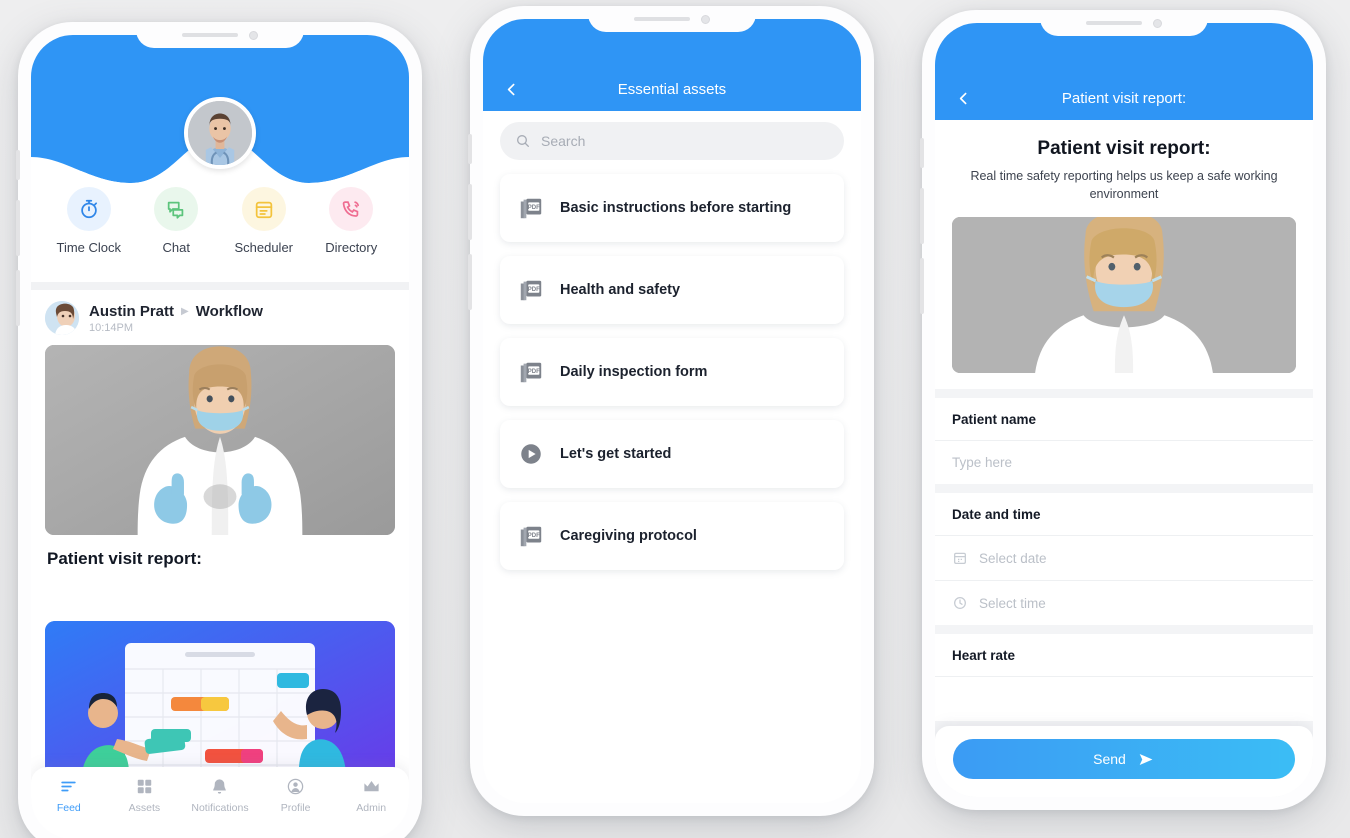 Image resolution: width=1350 pixels, height=838 pixels. I want to click on tab-profile: Profile, so click(296, 795).